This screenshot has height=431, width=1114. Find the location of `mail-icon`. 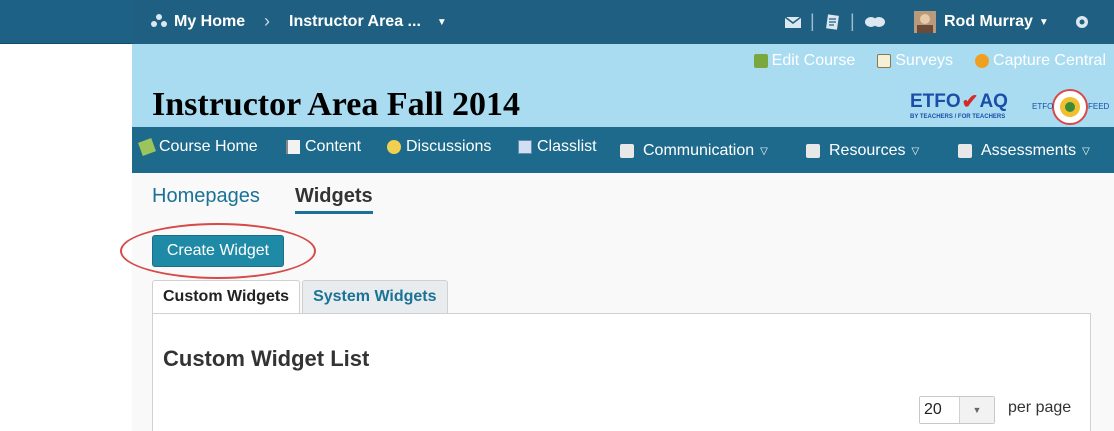

mail-icon is located at coordinates (793, 22).